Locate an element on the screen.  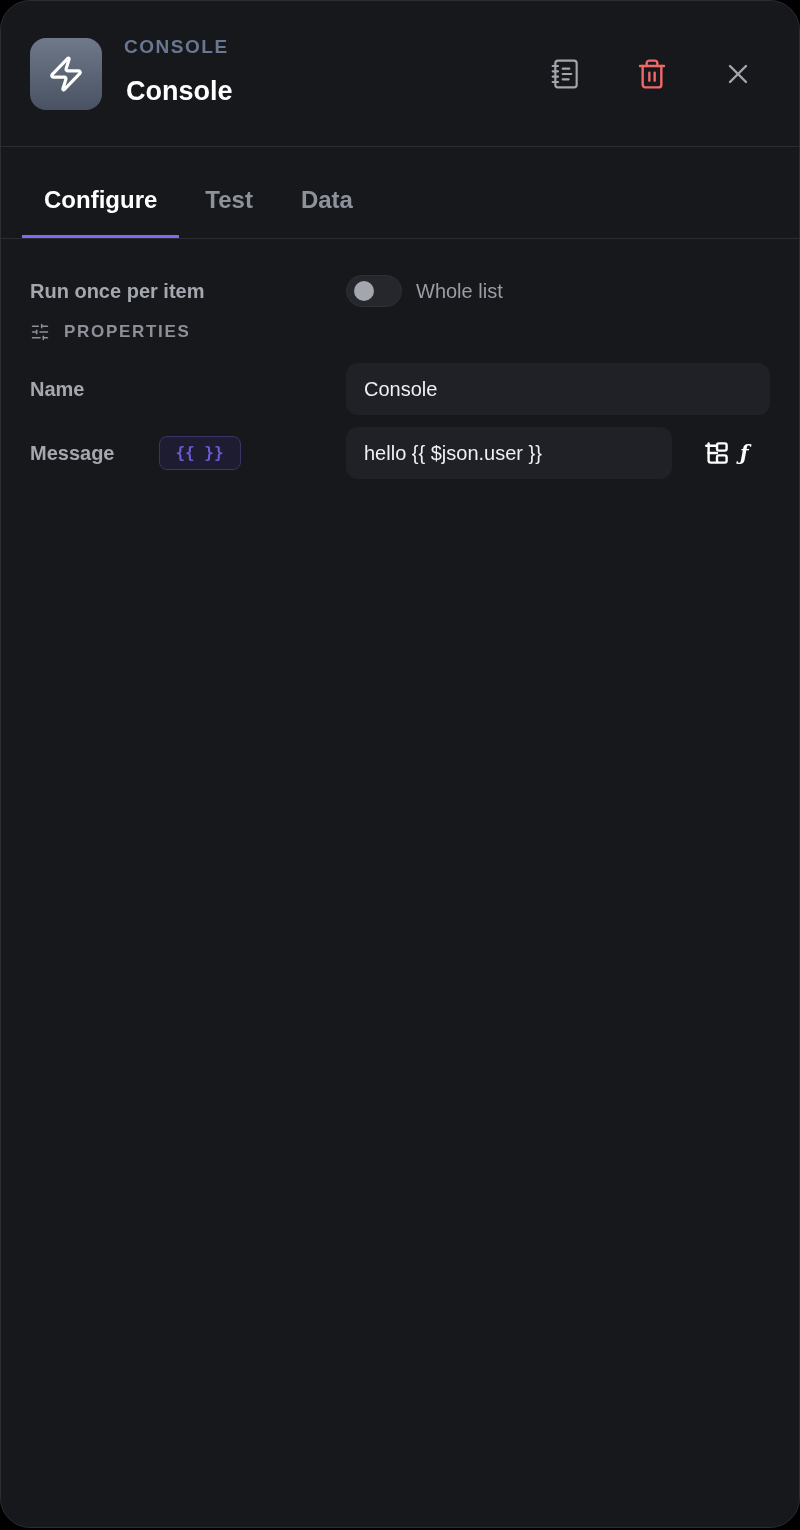
field-label: Message is located at coordinates (72, 453).